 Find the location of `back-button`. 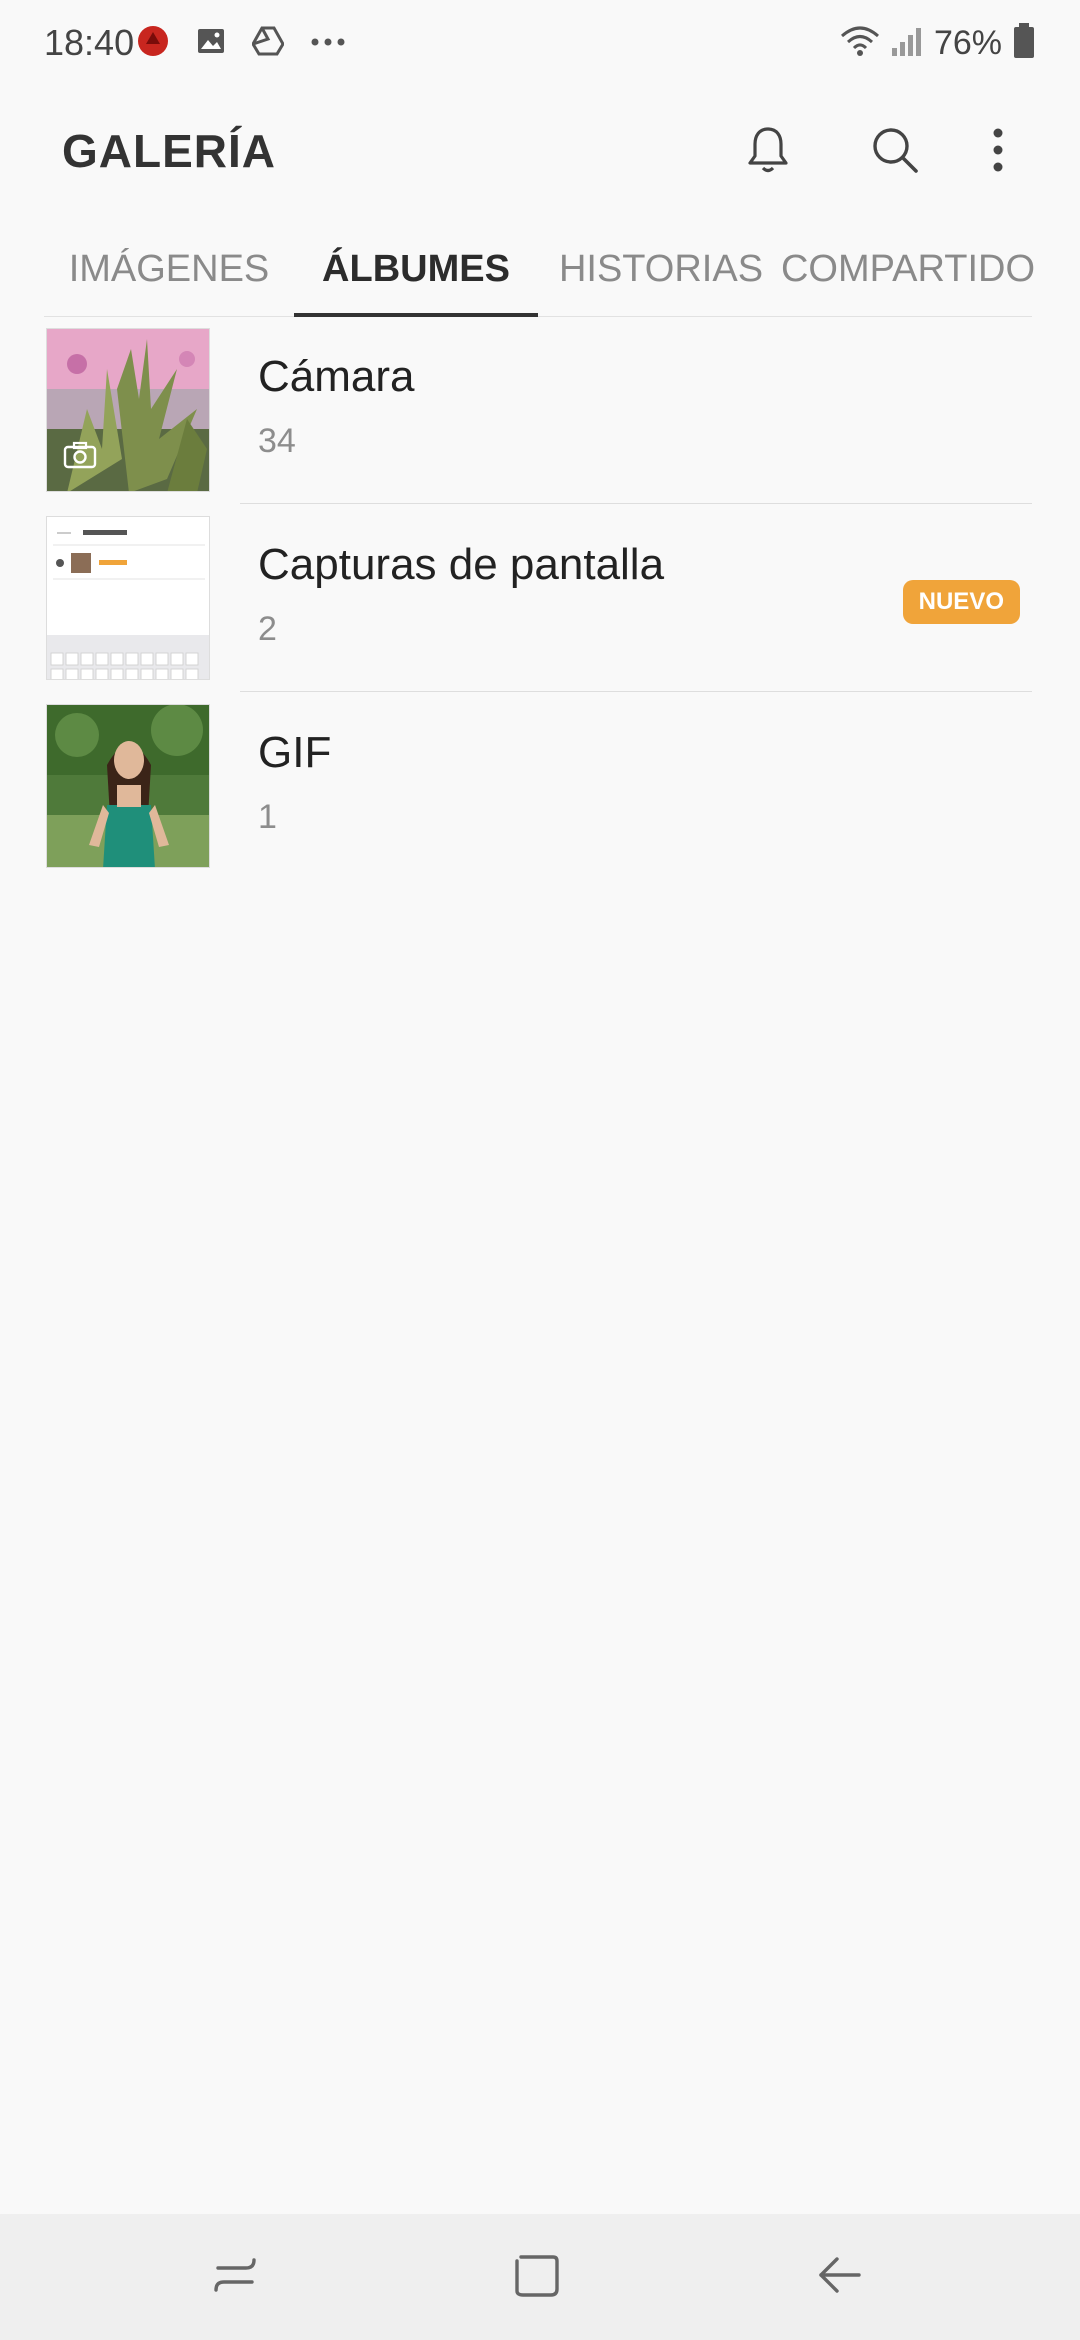

back-button is located at coordinates (839, 2277).